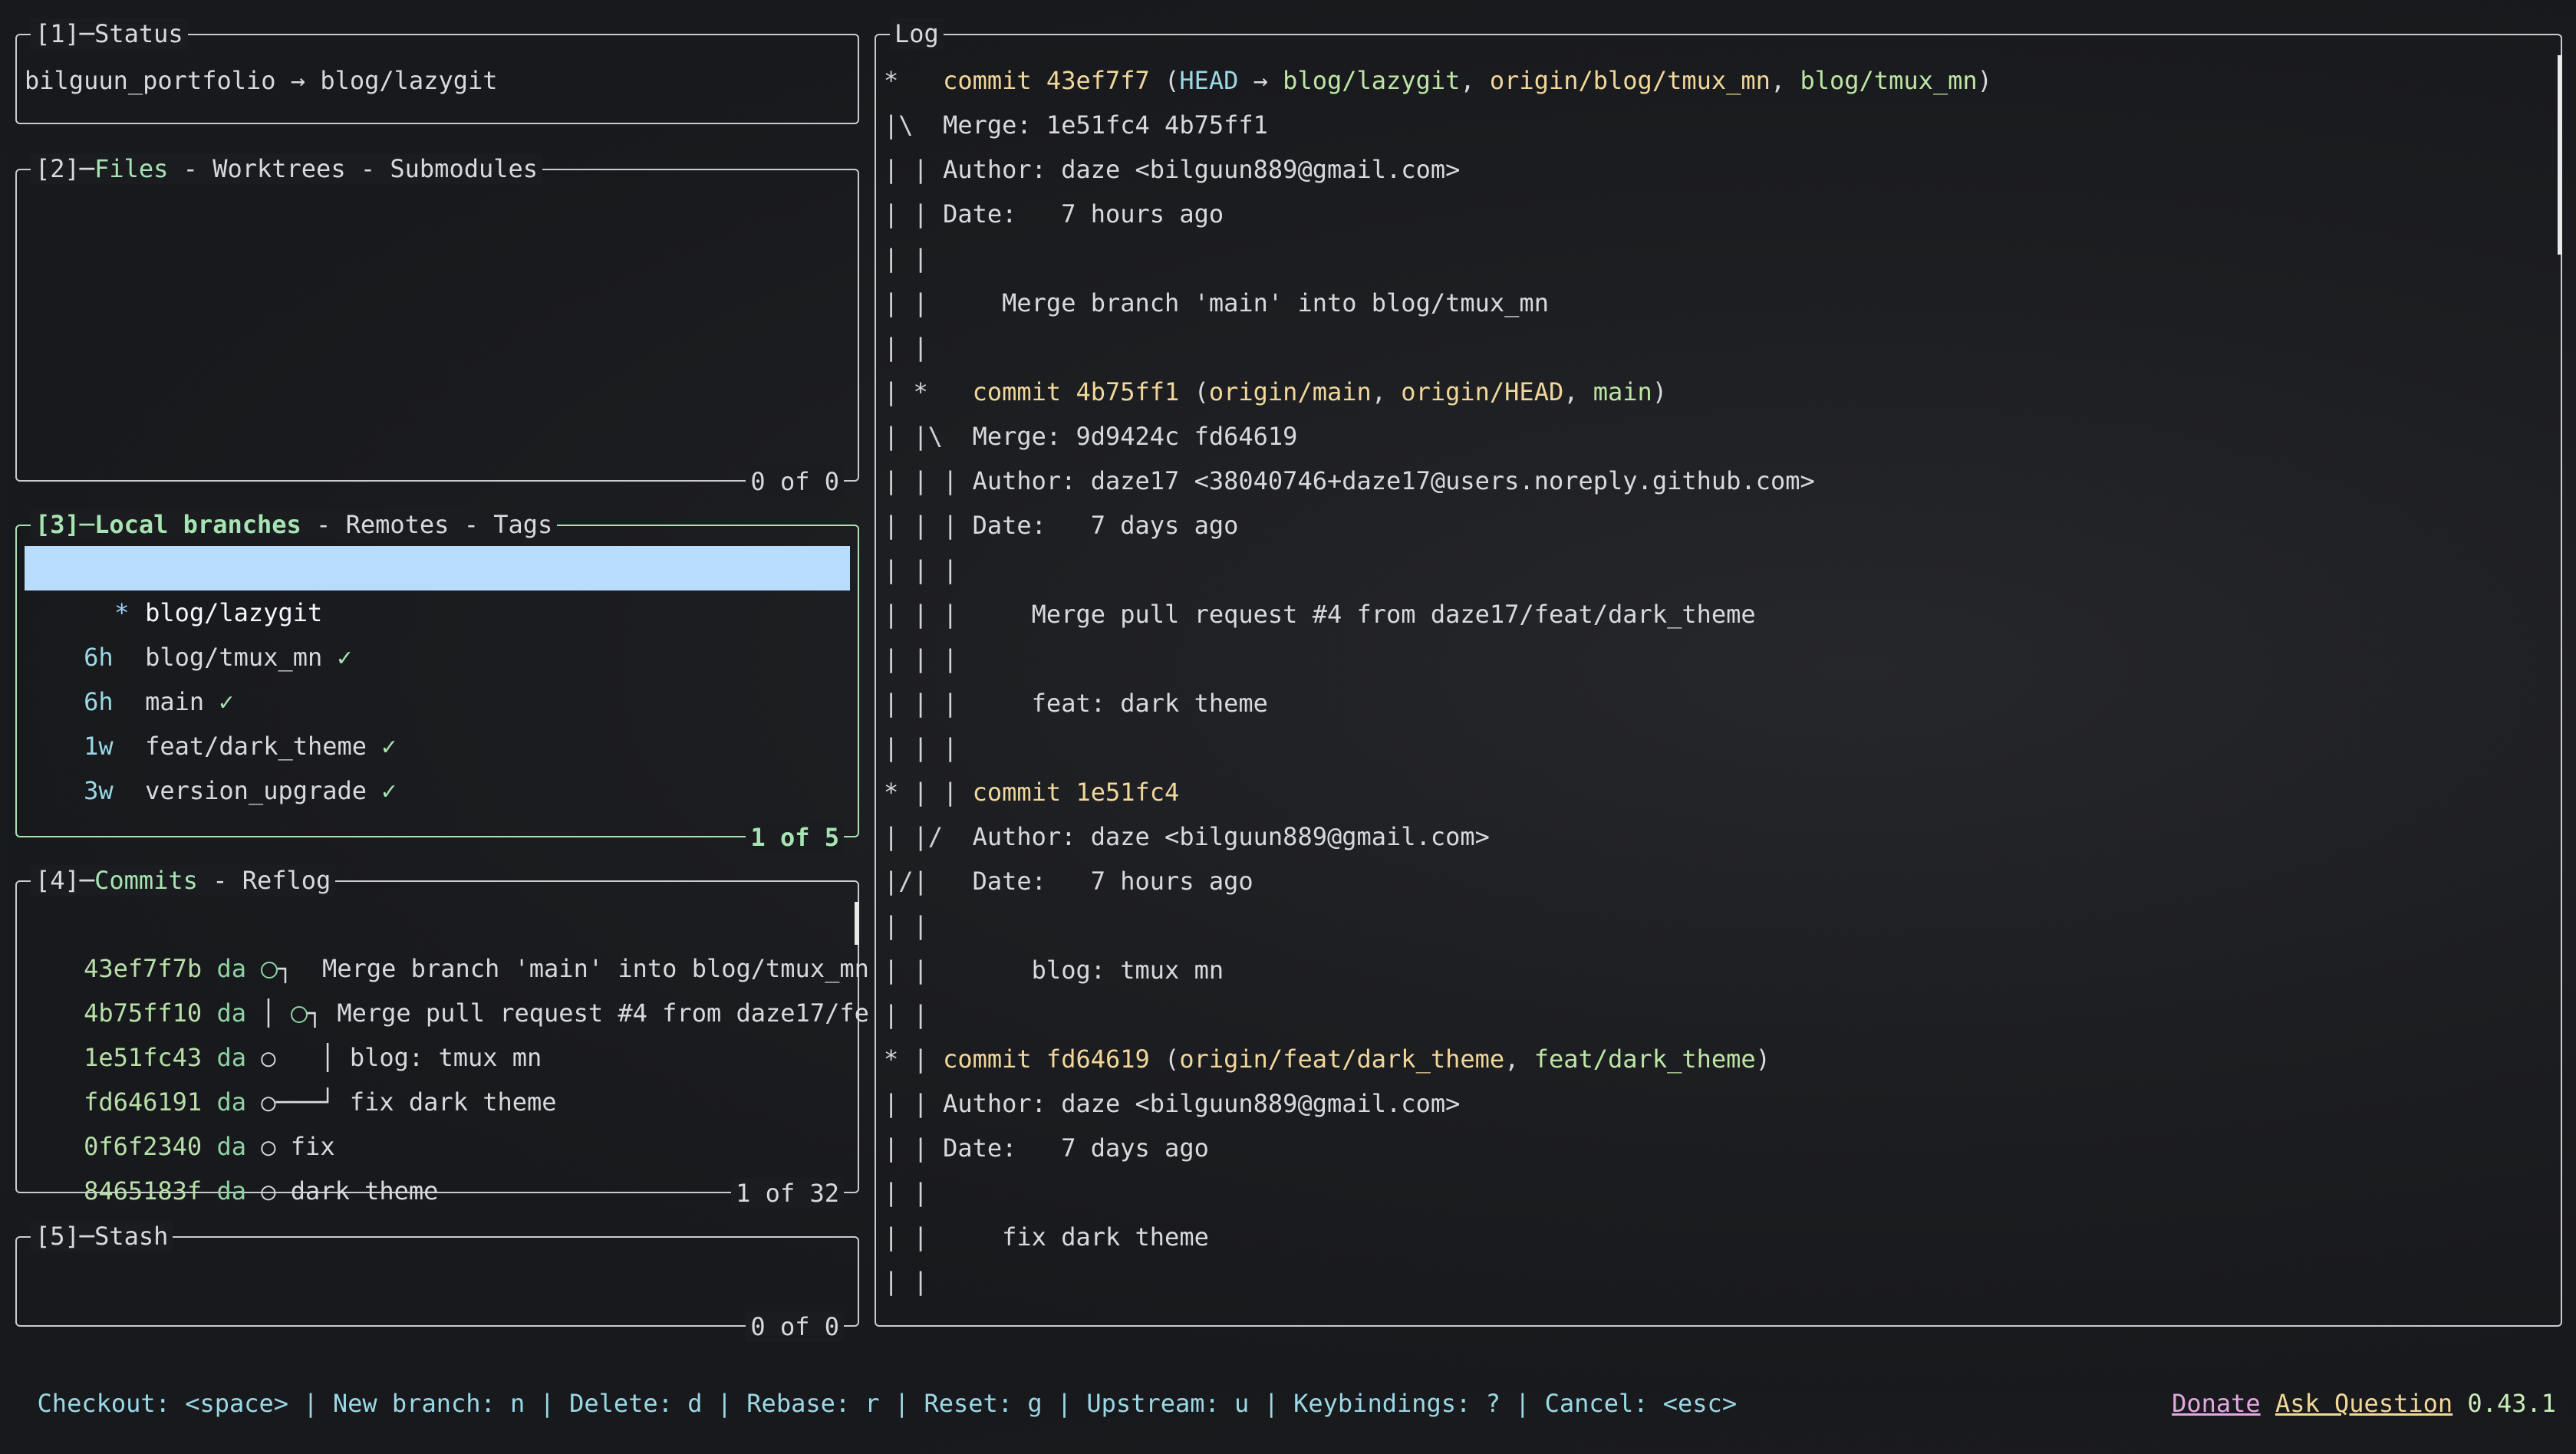 The width and height of the screenshot is (2576, 1454). What do you see at coordinates (1889, 80) in the screenshot?
I see `log-text: blog/tmux_mn` at bounding box center [1889, 80].